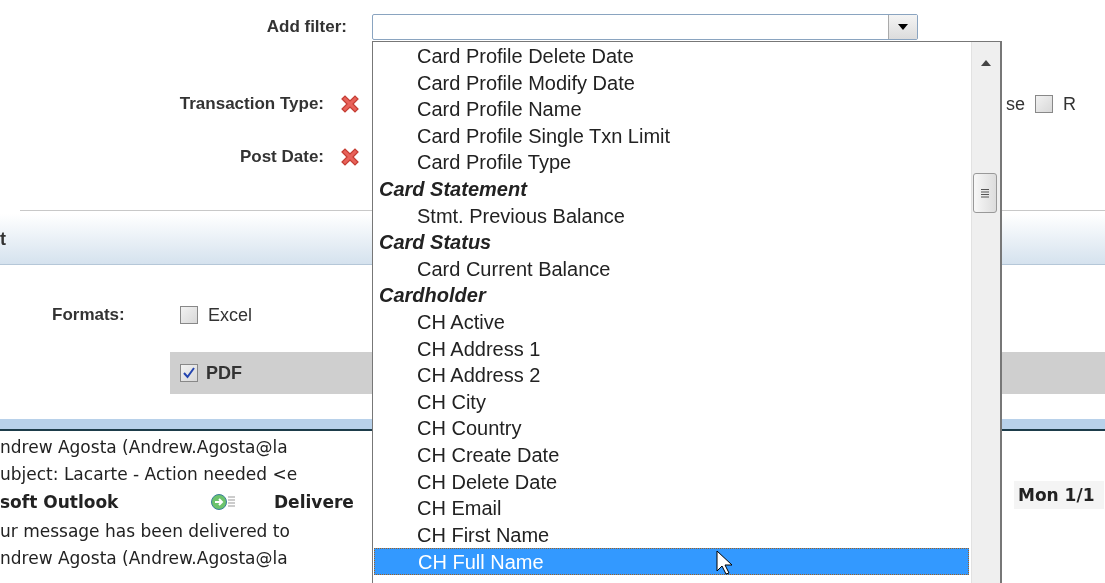 The height and width of the screenshot is (583, 1105). What do you see at coordinates (672, 189) in the screenshot?
I see `group-header: Card Statement` at bounding box center [672, 189].